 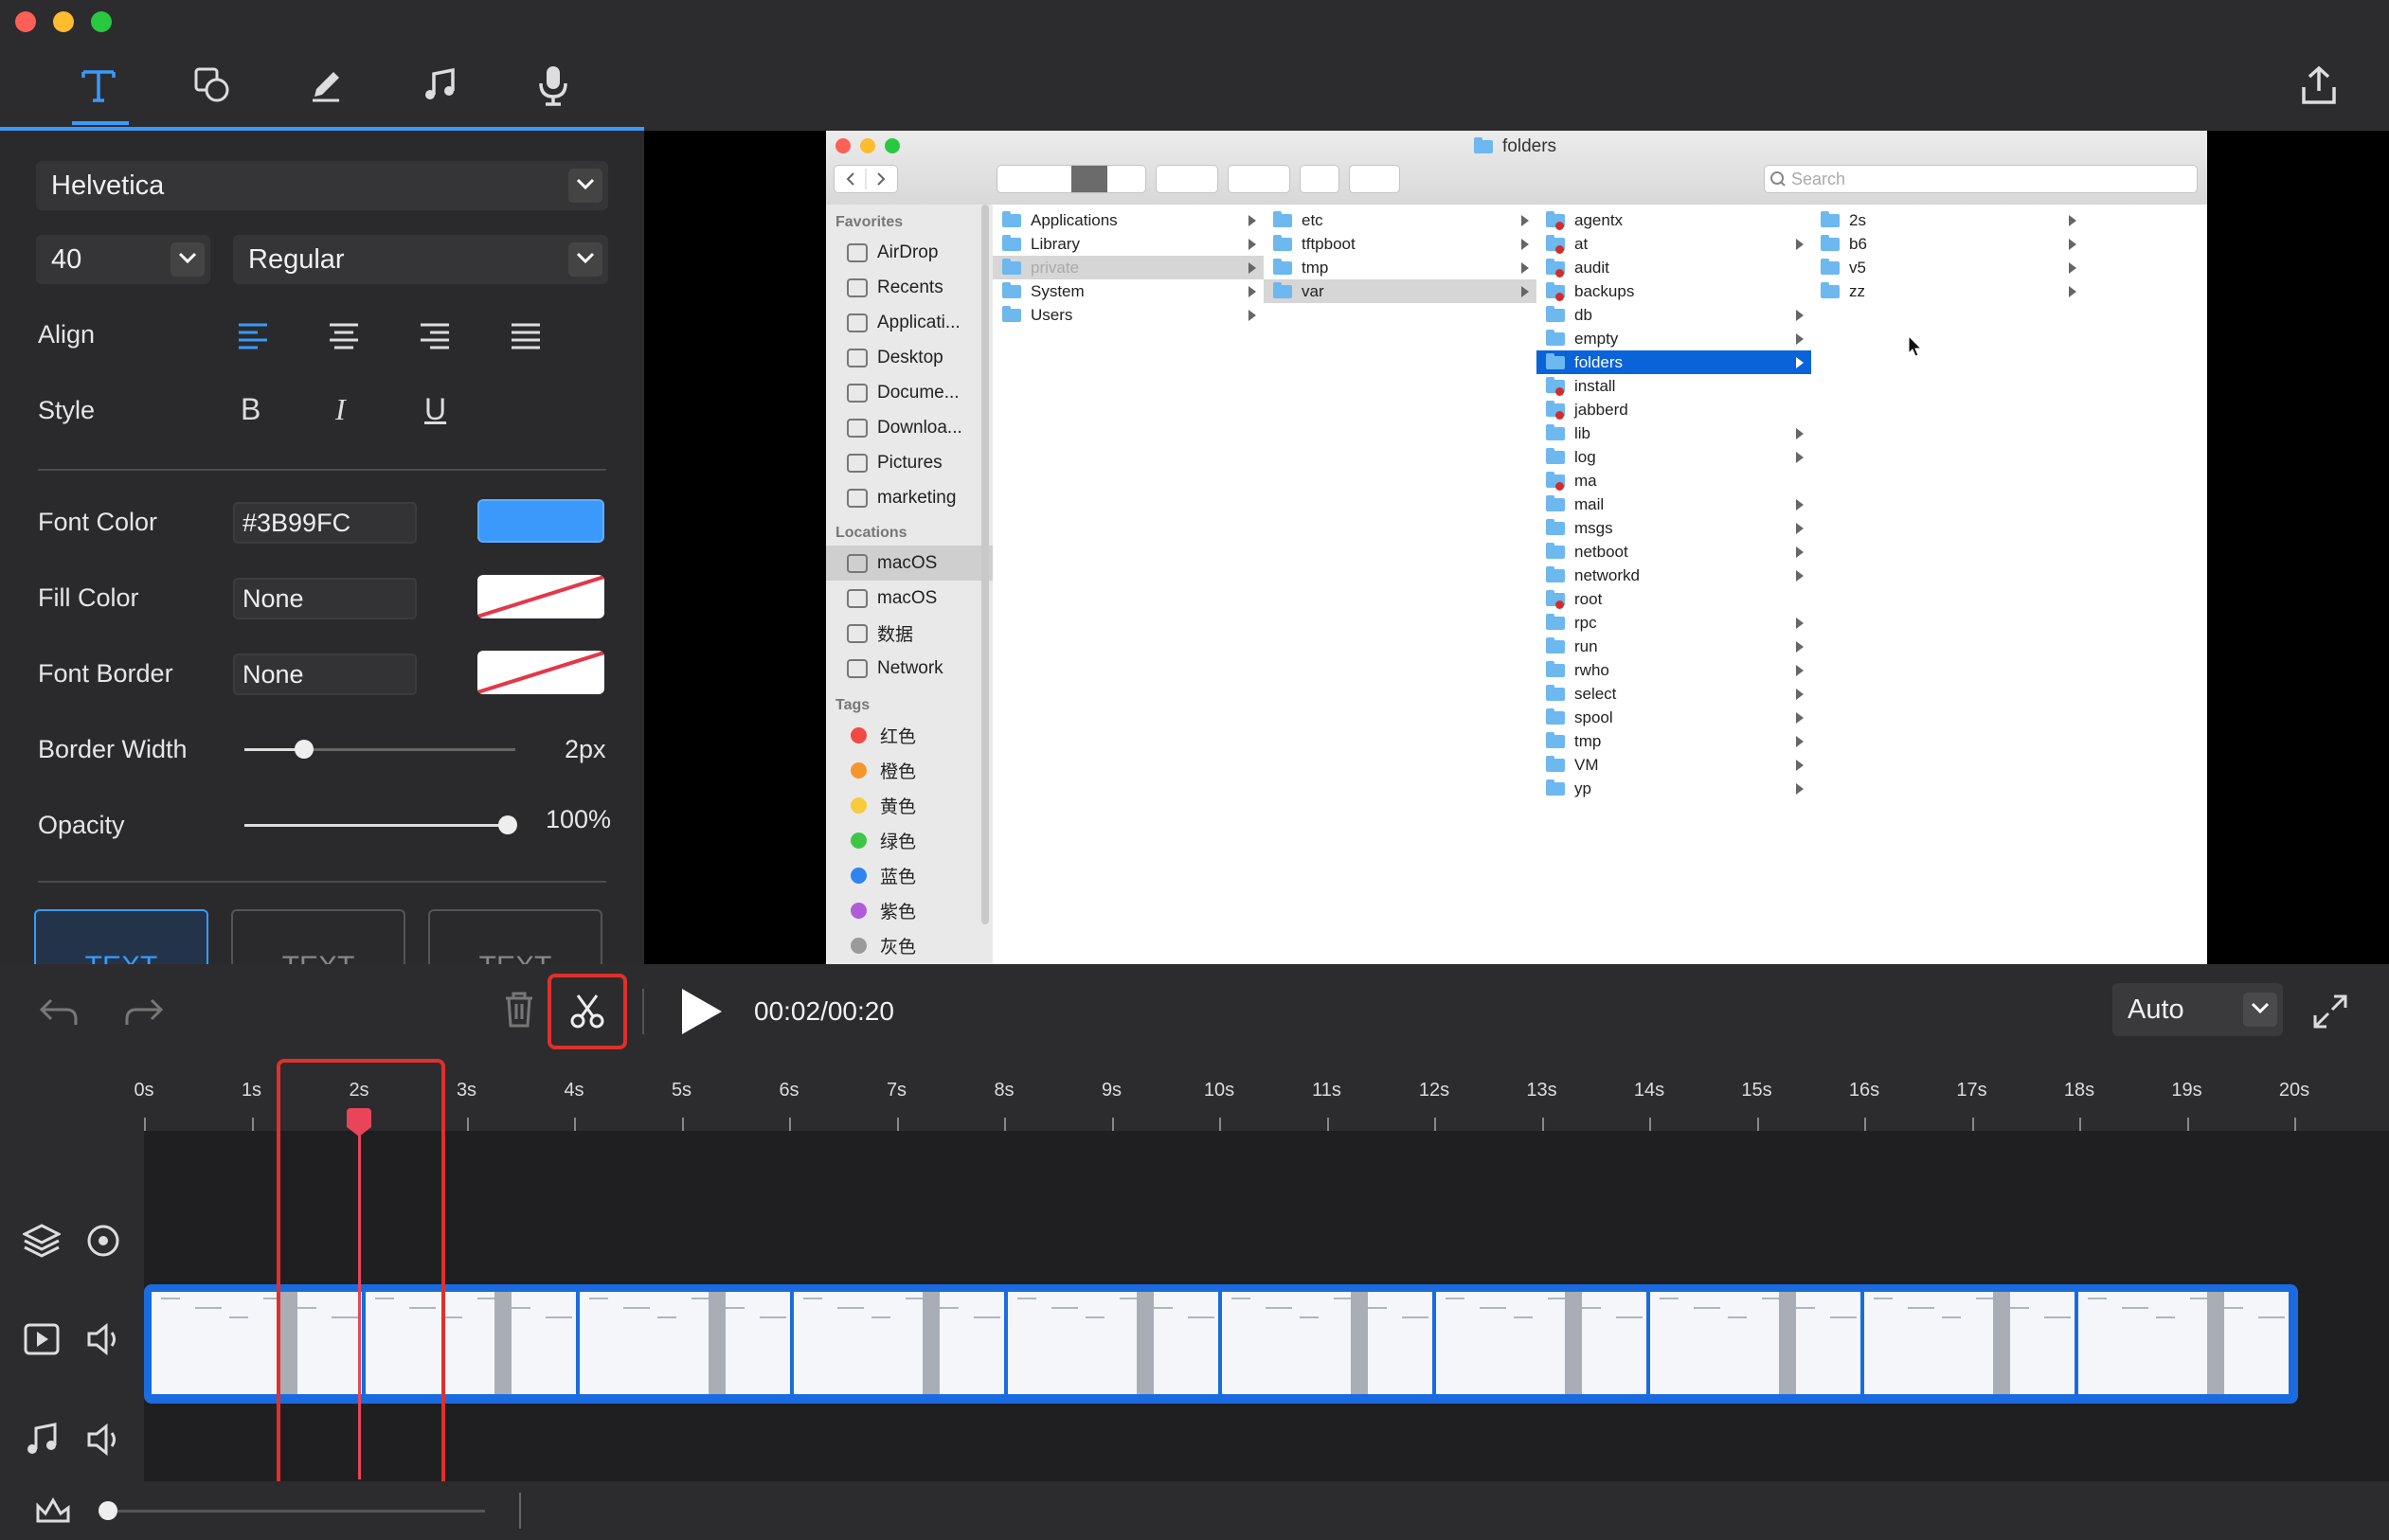 I want to click on zoom-window-button, so click(x=101, y=21).